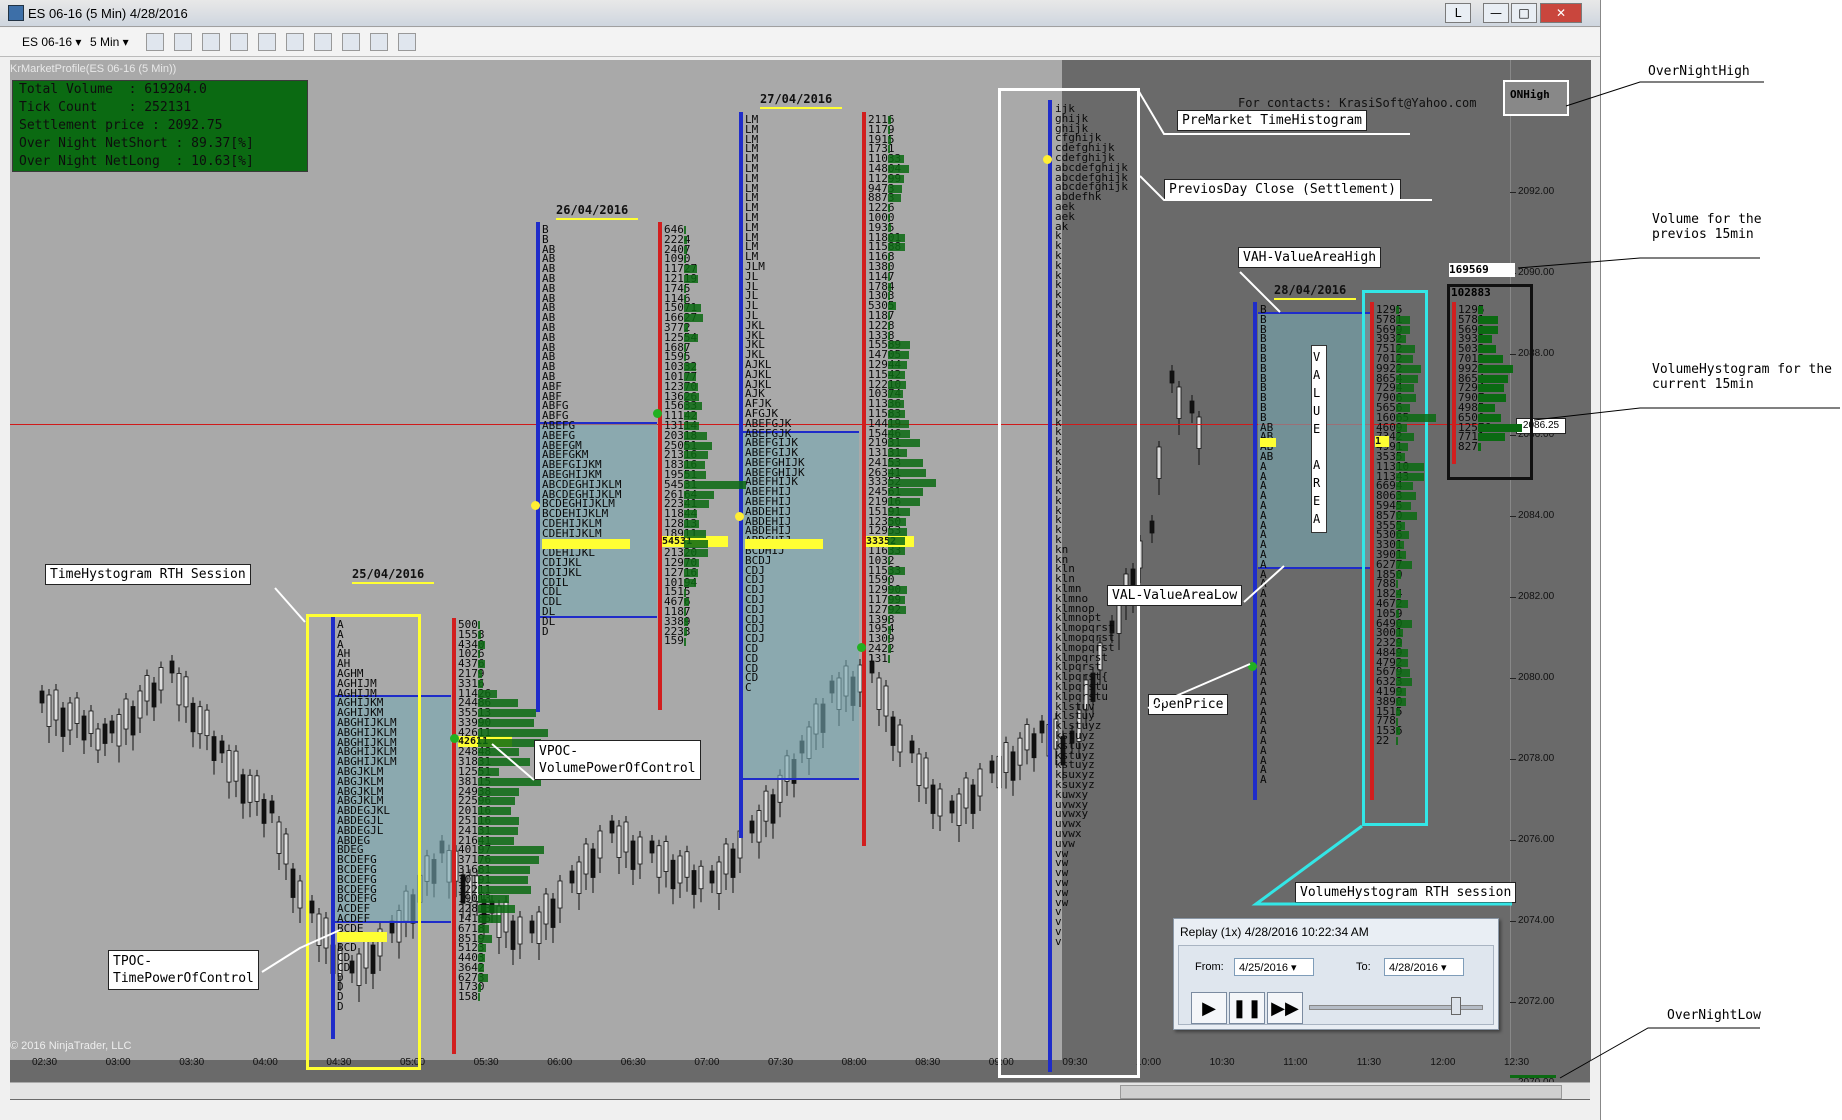  What do you see at coordinates (707, 1062) in the screenshot?
I see `time-axis-label: 07:00` at bounding box center [707, 1062].